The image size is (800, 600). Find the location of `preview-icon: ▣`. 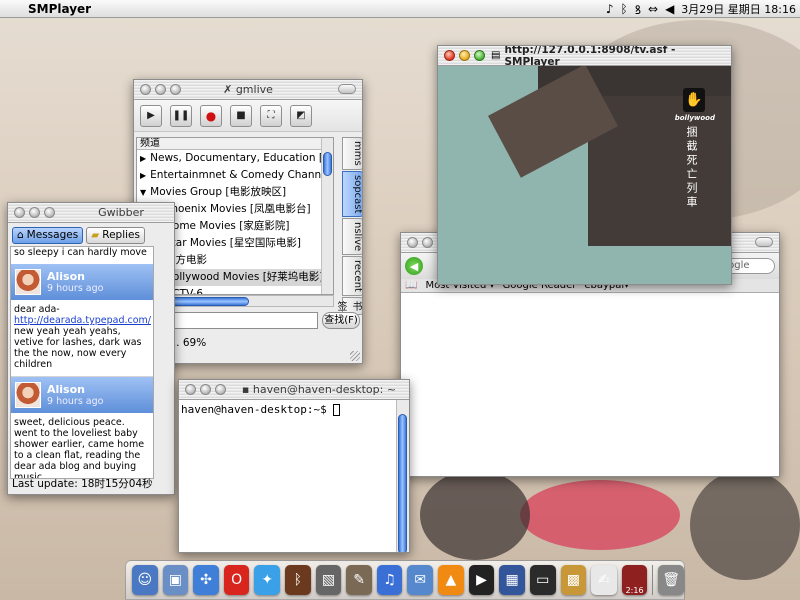

preview-icon: ▣ is located at coordinates (175, 580).